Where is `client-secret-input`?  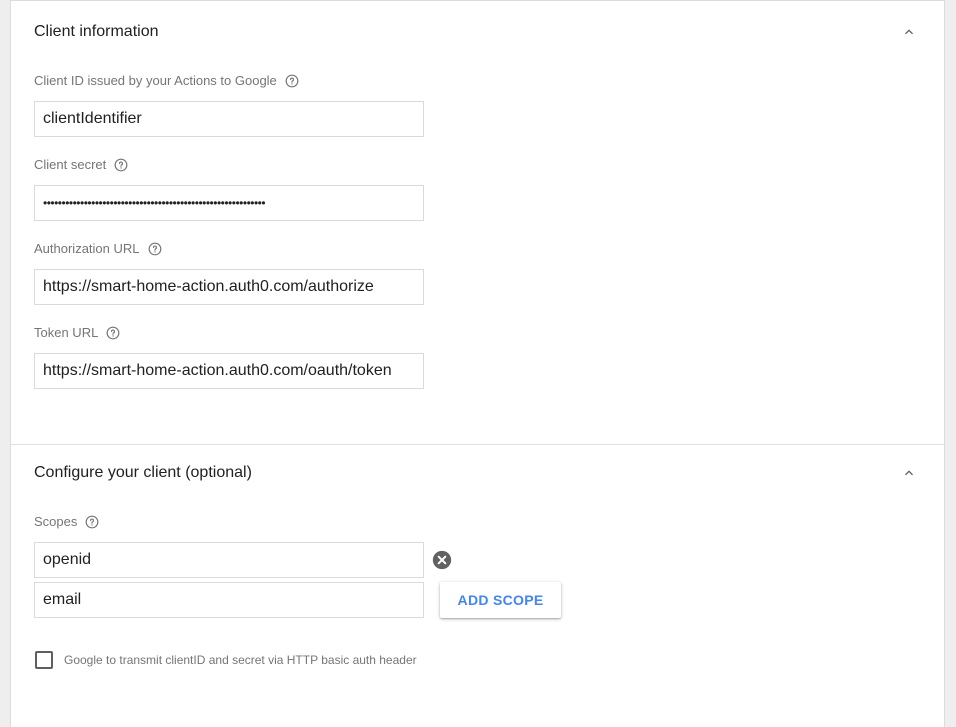
client-secret-input is located at coordinates (229, 203).